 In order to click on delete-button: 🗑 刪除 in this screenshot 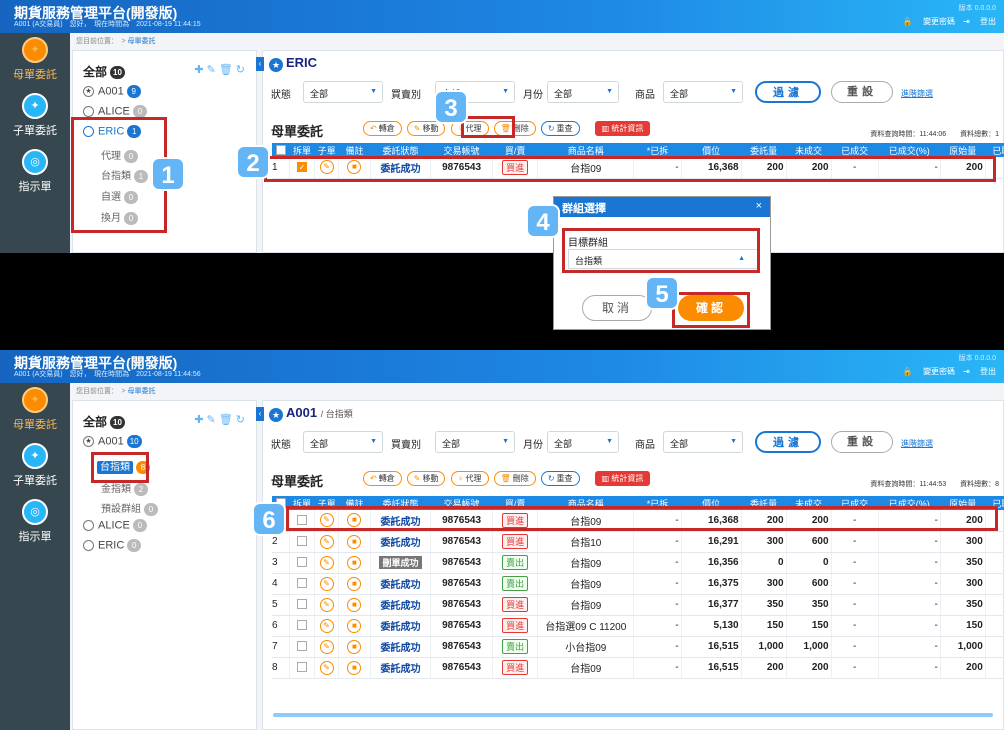, I will do `click(514, 478)`.